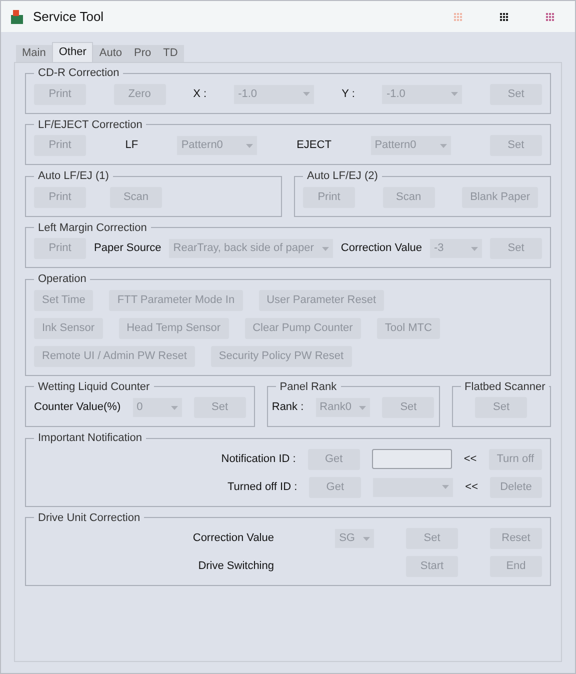 The height and width of the screenshot is (674, 576). Describe the element at coordinates (258, 459) in the screenshot. I see `field-label: Notification ID :` at that location.